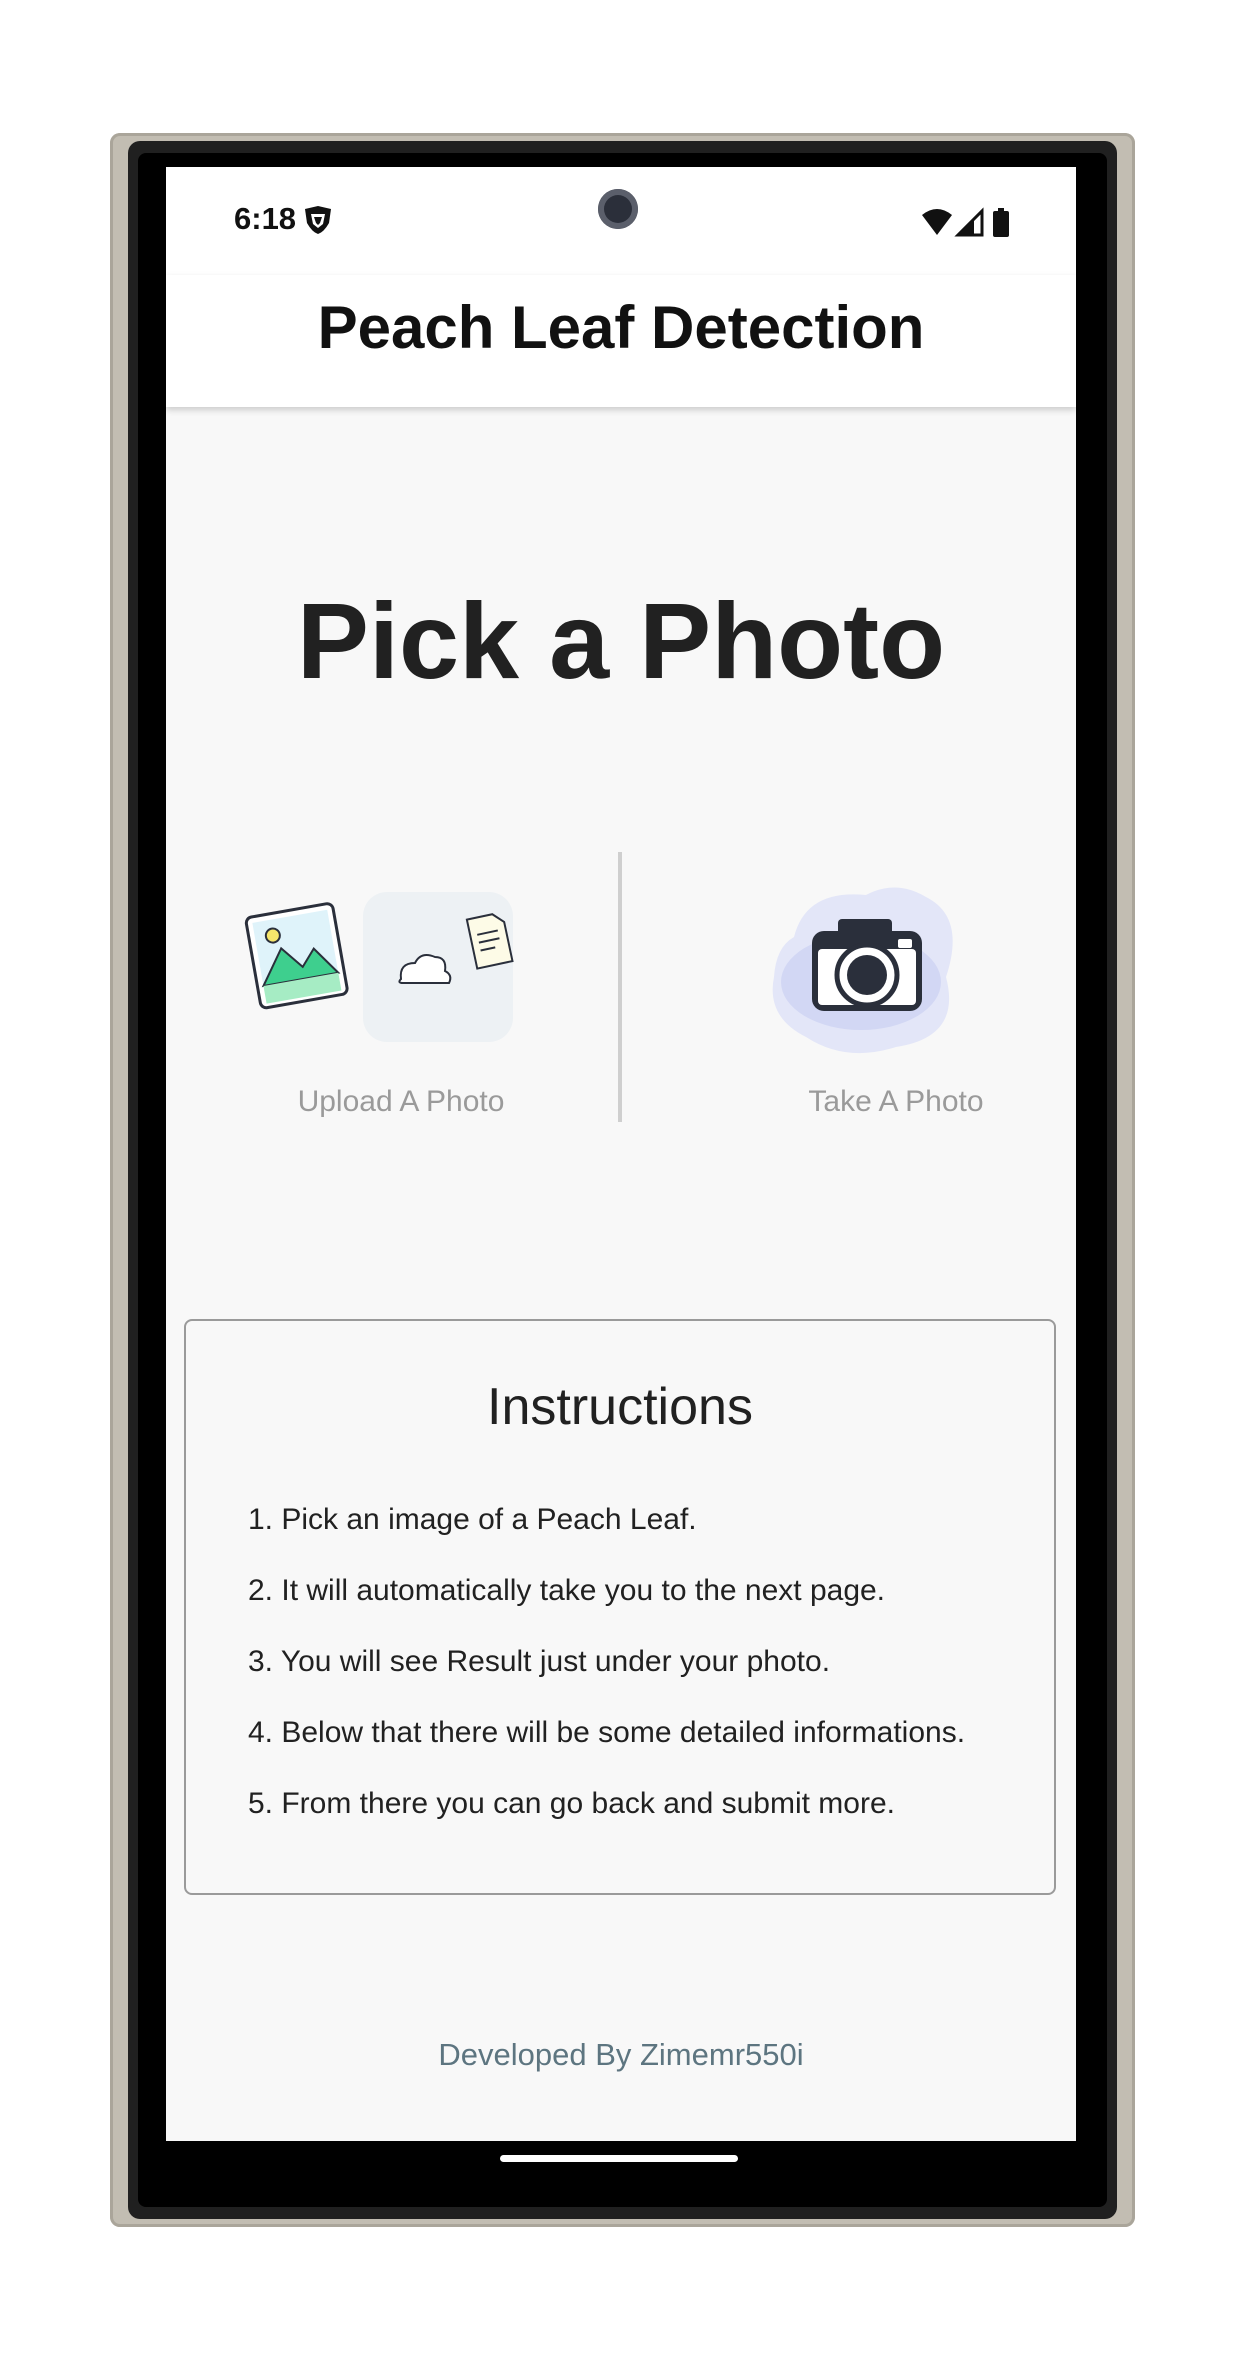 This screenshot has width=1245, height=2359. I want to click on front-camera, so click(618, 209).